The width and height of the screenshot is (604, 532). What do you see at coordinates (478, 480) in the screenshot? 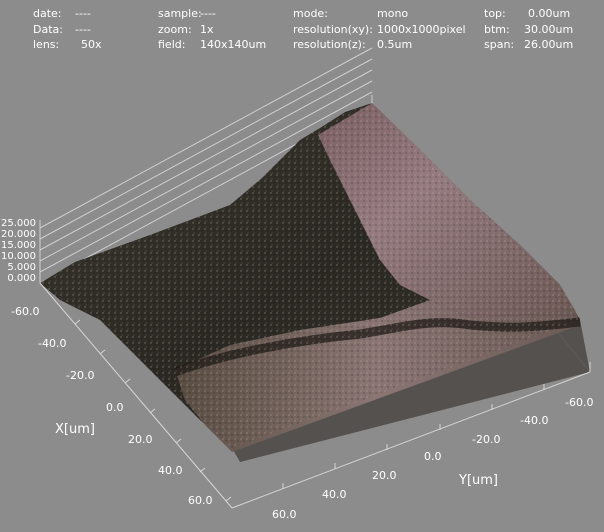
I see `y-axis-title: Y[um]` at bounding box center [478, 480].